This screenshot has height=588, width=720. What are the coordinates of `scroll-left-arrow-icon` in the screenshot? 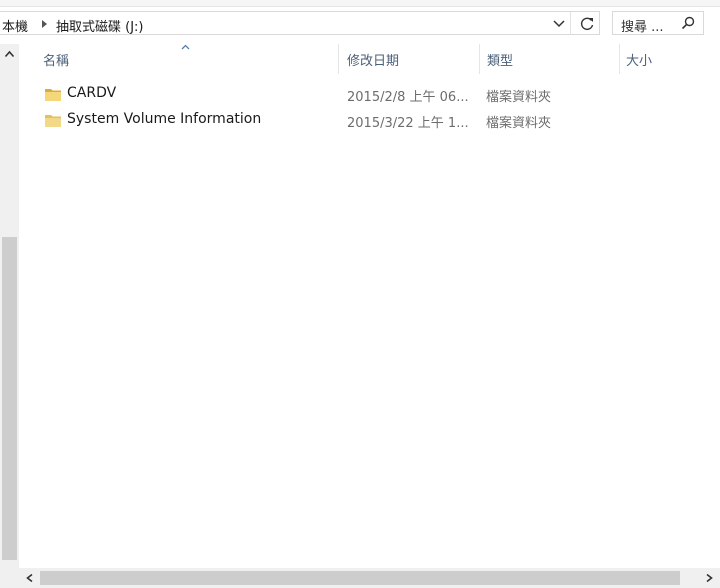 It's located at (29, 578).